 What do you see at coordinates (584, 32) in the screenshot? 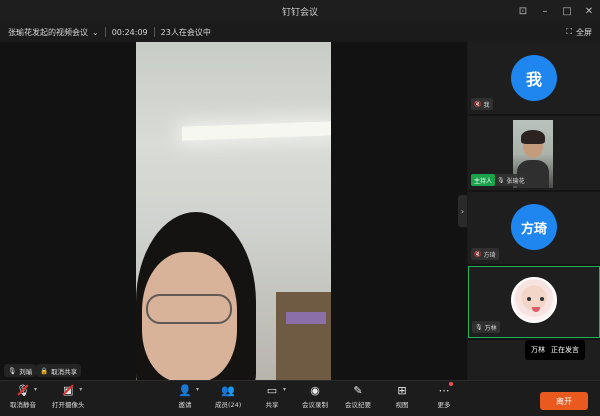
I see `fullscreen-label: 全屏` at bounding box center [584, 32].